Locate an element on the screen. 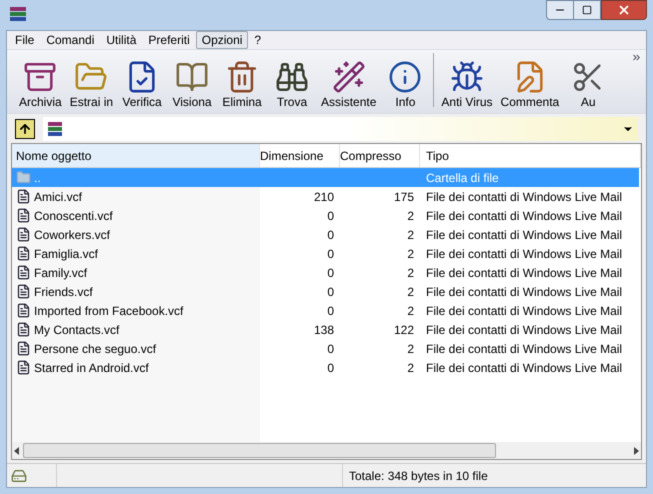 This screenshot has width=653, height=494. close-button is located at coordinates (624, 10).